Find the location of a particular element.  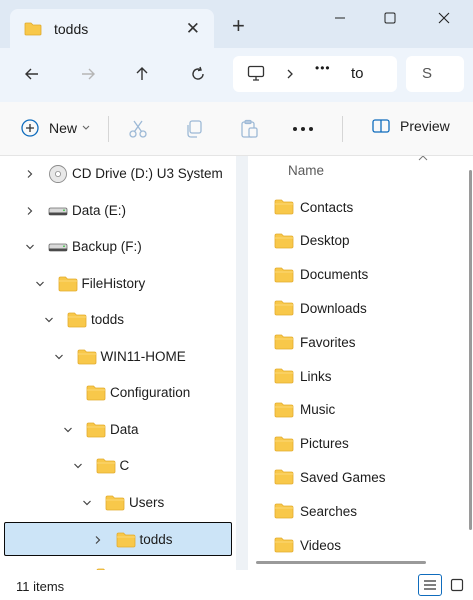

tree-item: Data is located at coordinates (118, 430).